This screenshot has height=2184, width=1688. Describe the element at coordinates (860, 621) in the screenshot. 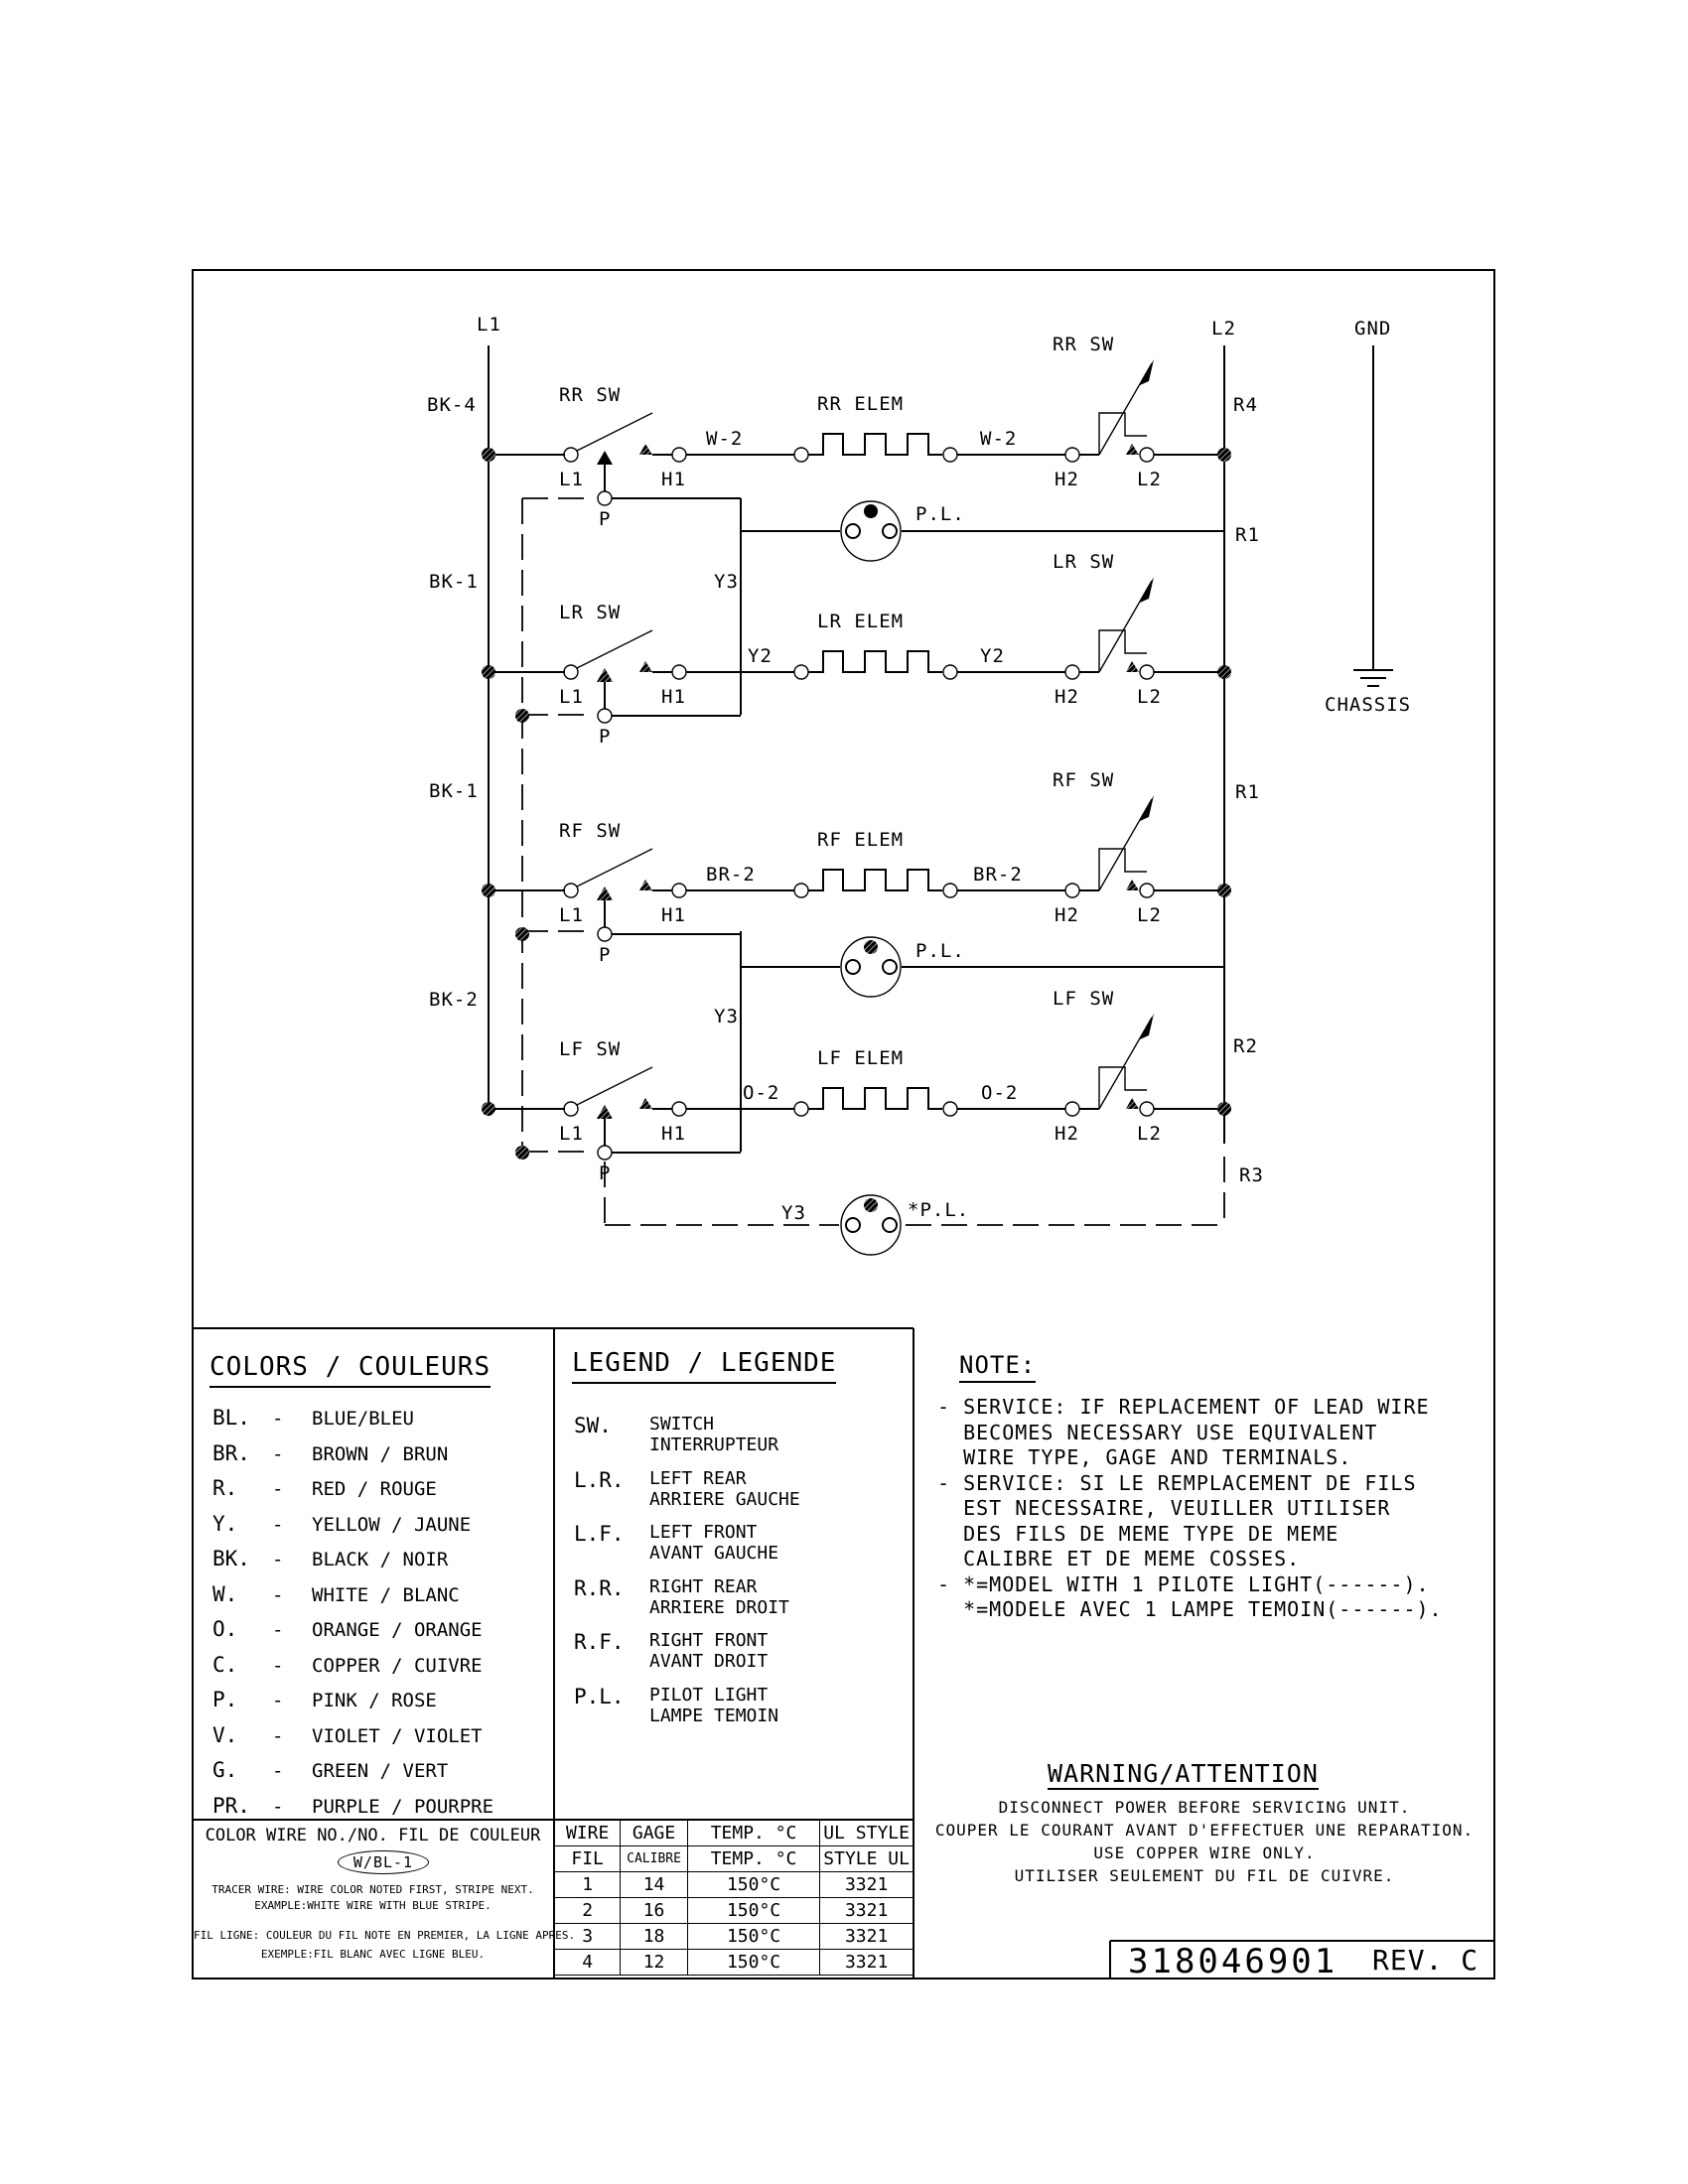

I see `element-label: LR ELEM` at that location.